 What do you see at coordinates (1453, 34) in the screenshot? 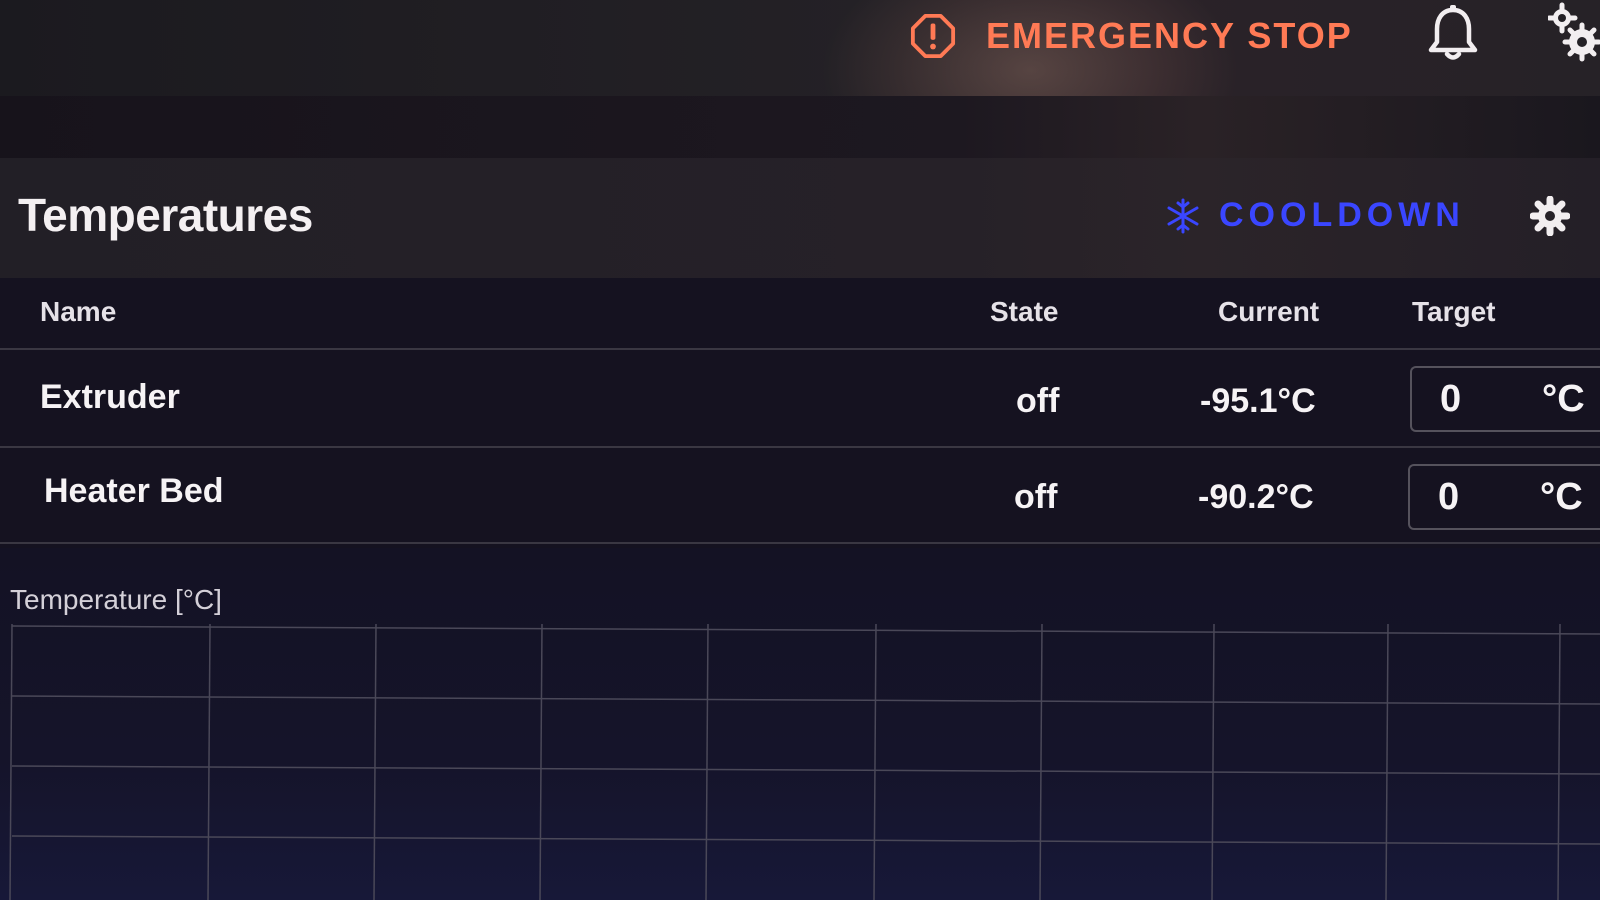
I see `bell-icon` at bounding box center [1453, 34].